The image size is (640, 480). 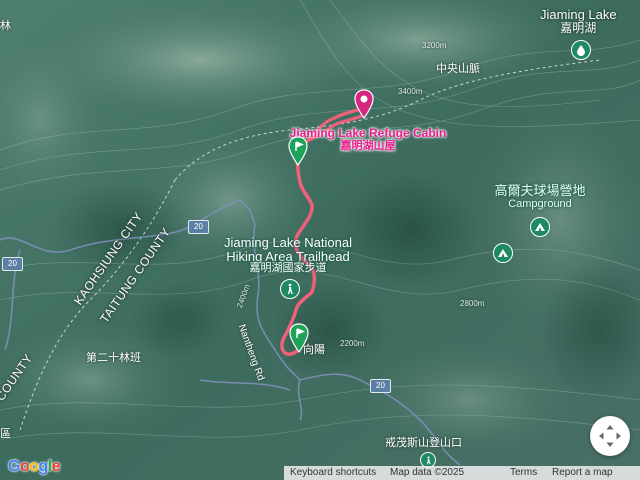 I want to click on lake-label: Jiaming Lake 嘉明湖, so click(x=578, y=21).